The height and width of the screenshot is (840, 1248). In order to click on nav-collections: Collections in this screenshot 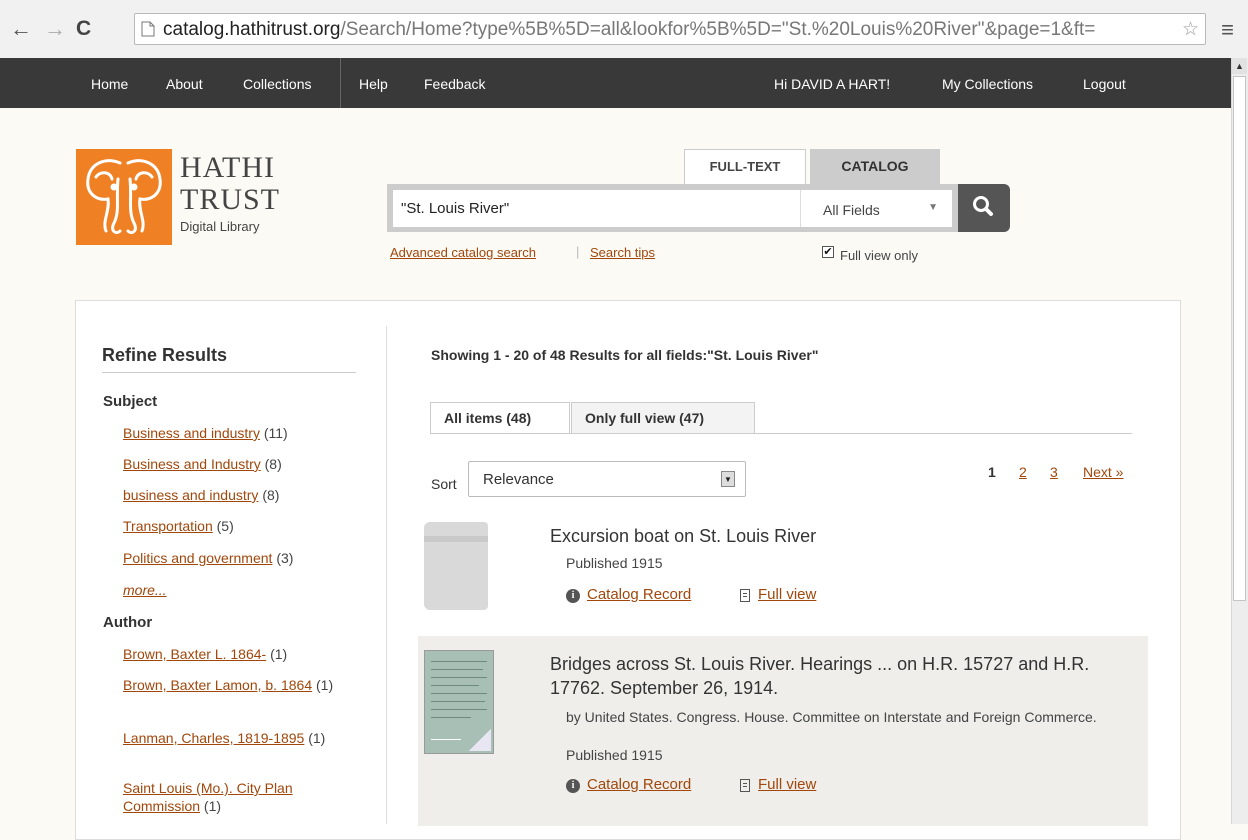, I will do `click(277, 84)`.